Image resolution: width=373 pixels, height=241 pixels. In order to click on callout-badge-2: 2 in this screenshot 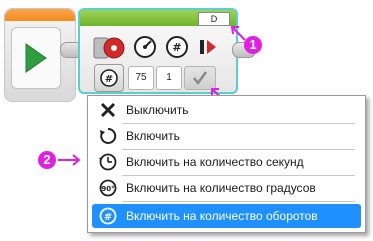, I will do `click(47, 160)`.